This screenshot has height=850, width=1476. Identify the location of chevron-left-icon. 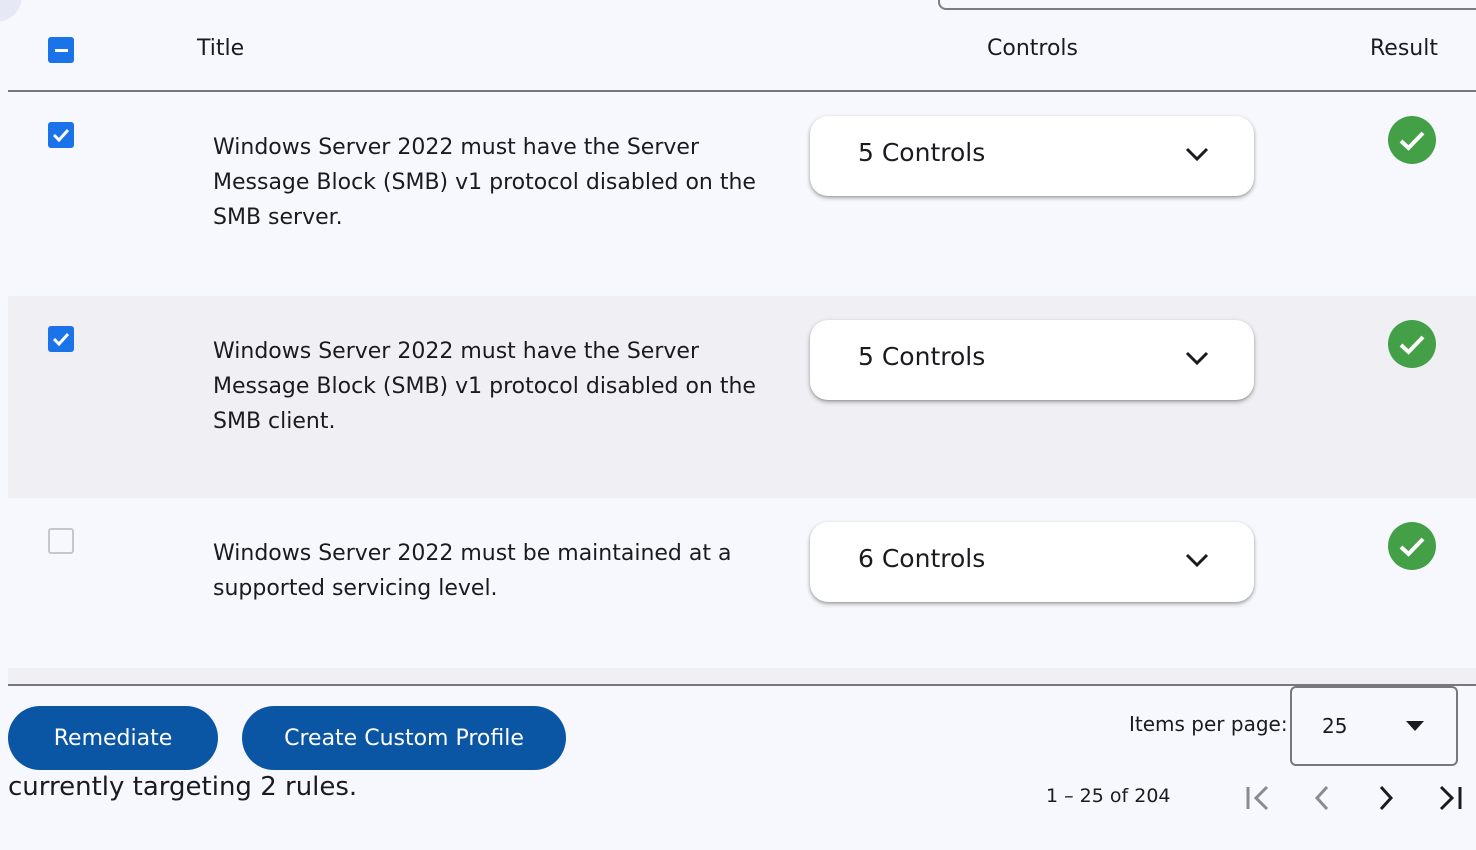
(1321, 798).